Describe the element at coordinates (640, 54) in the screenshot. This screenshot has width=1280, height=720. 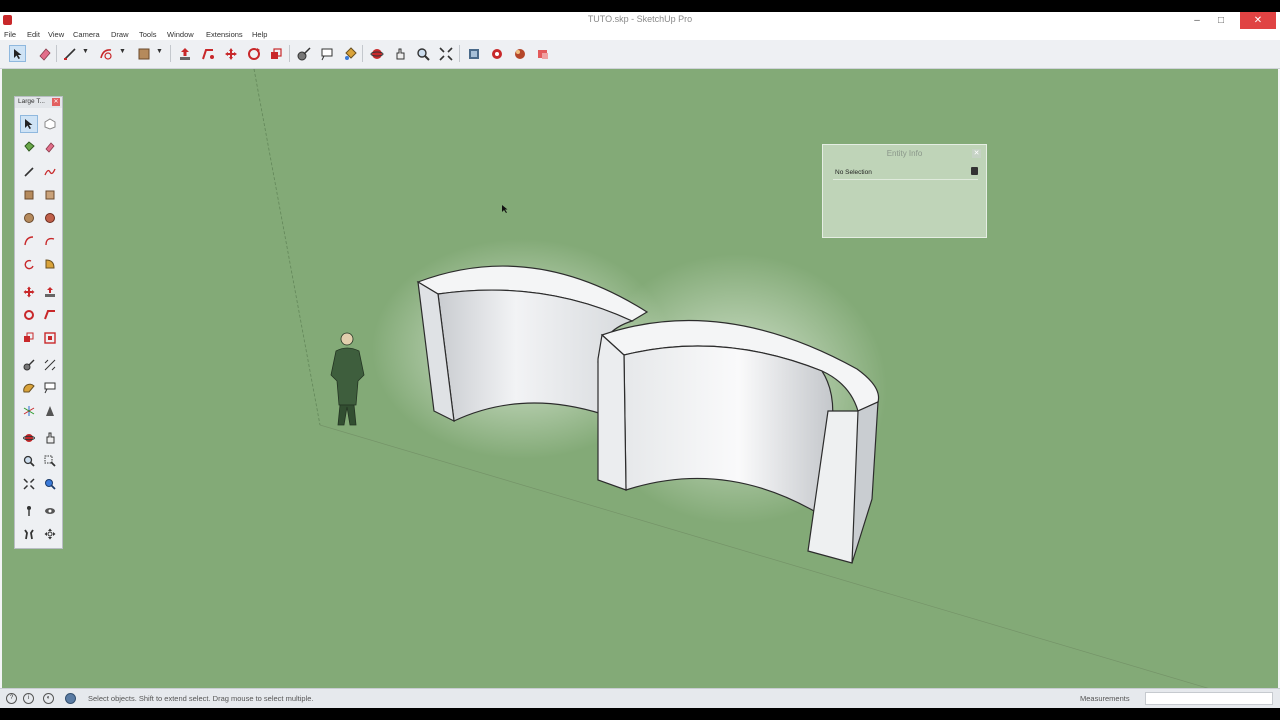
I see `main-toolbar: ▼ ▼ ▼` at that location.